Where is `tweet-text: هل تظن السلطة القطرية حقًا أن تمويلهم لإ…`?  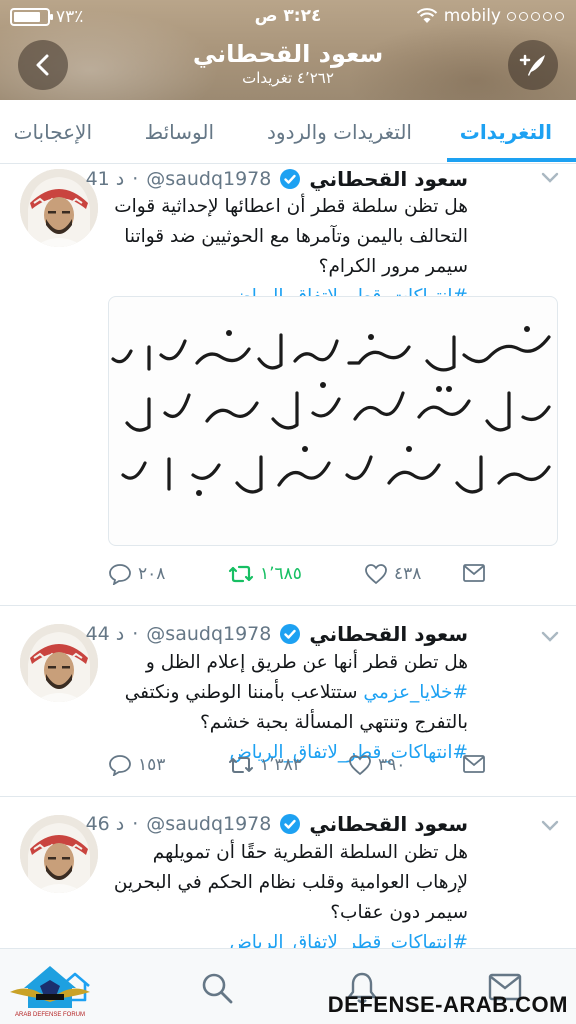 tweet-text: هل تظن السلطة القطرية حقًا أن تمويلهم لإ… is located at coordinates (290, 897).